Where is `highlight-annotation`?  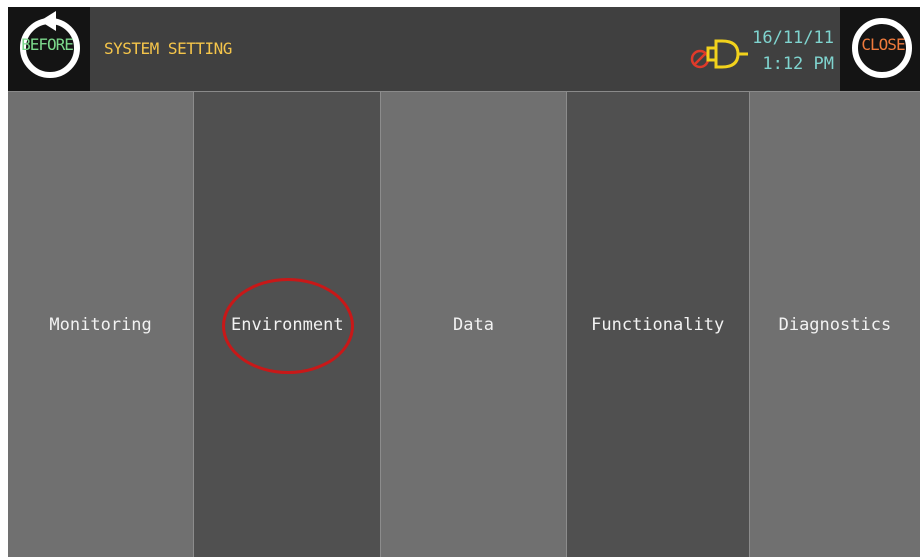 highlight-annotation is located at coordinates (288, 326).